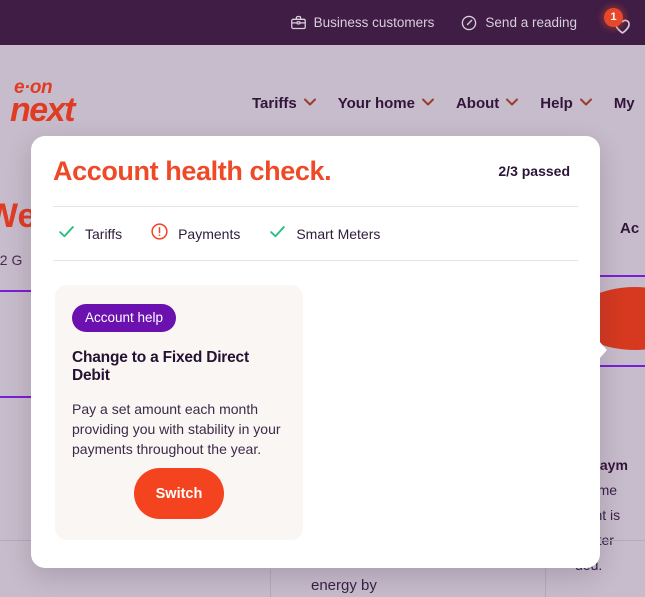 This screenshot has width=645, height=597. Describe the element at coordinates (159, 234) in the screenshot. I see `alert-circle-icon` at that location.